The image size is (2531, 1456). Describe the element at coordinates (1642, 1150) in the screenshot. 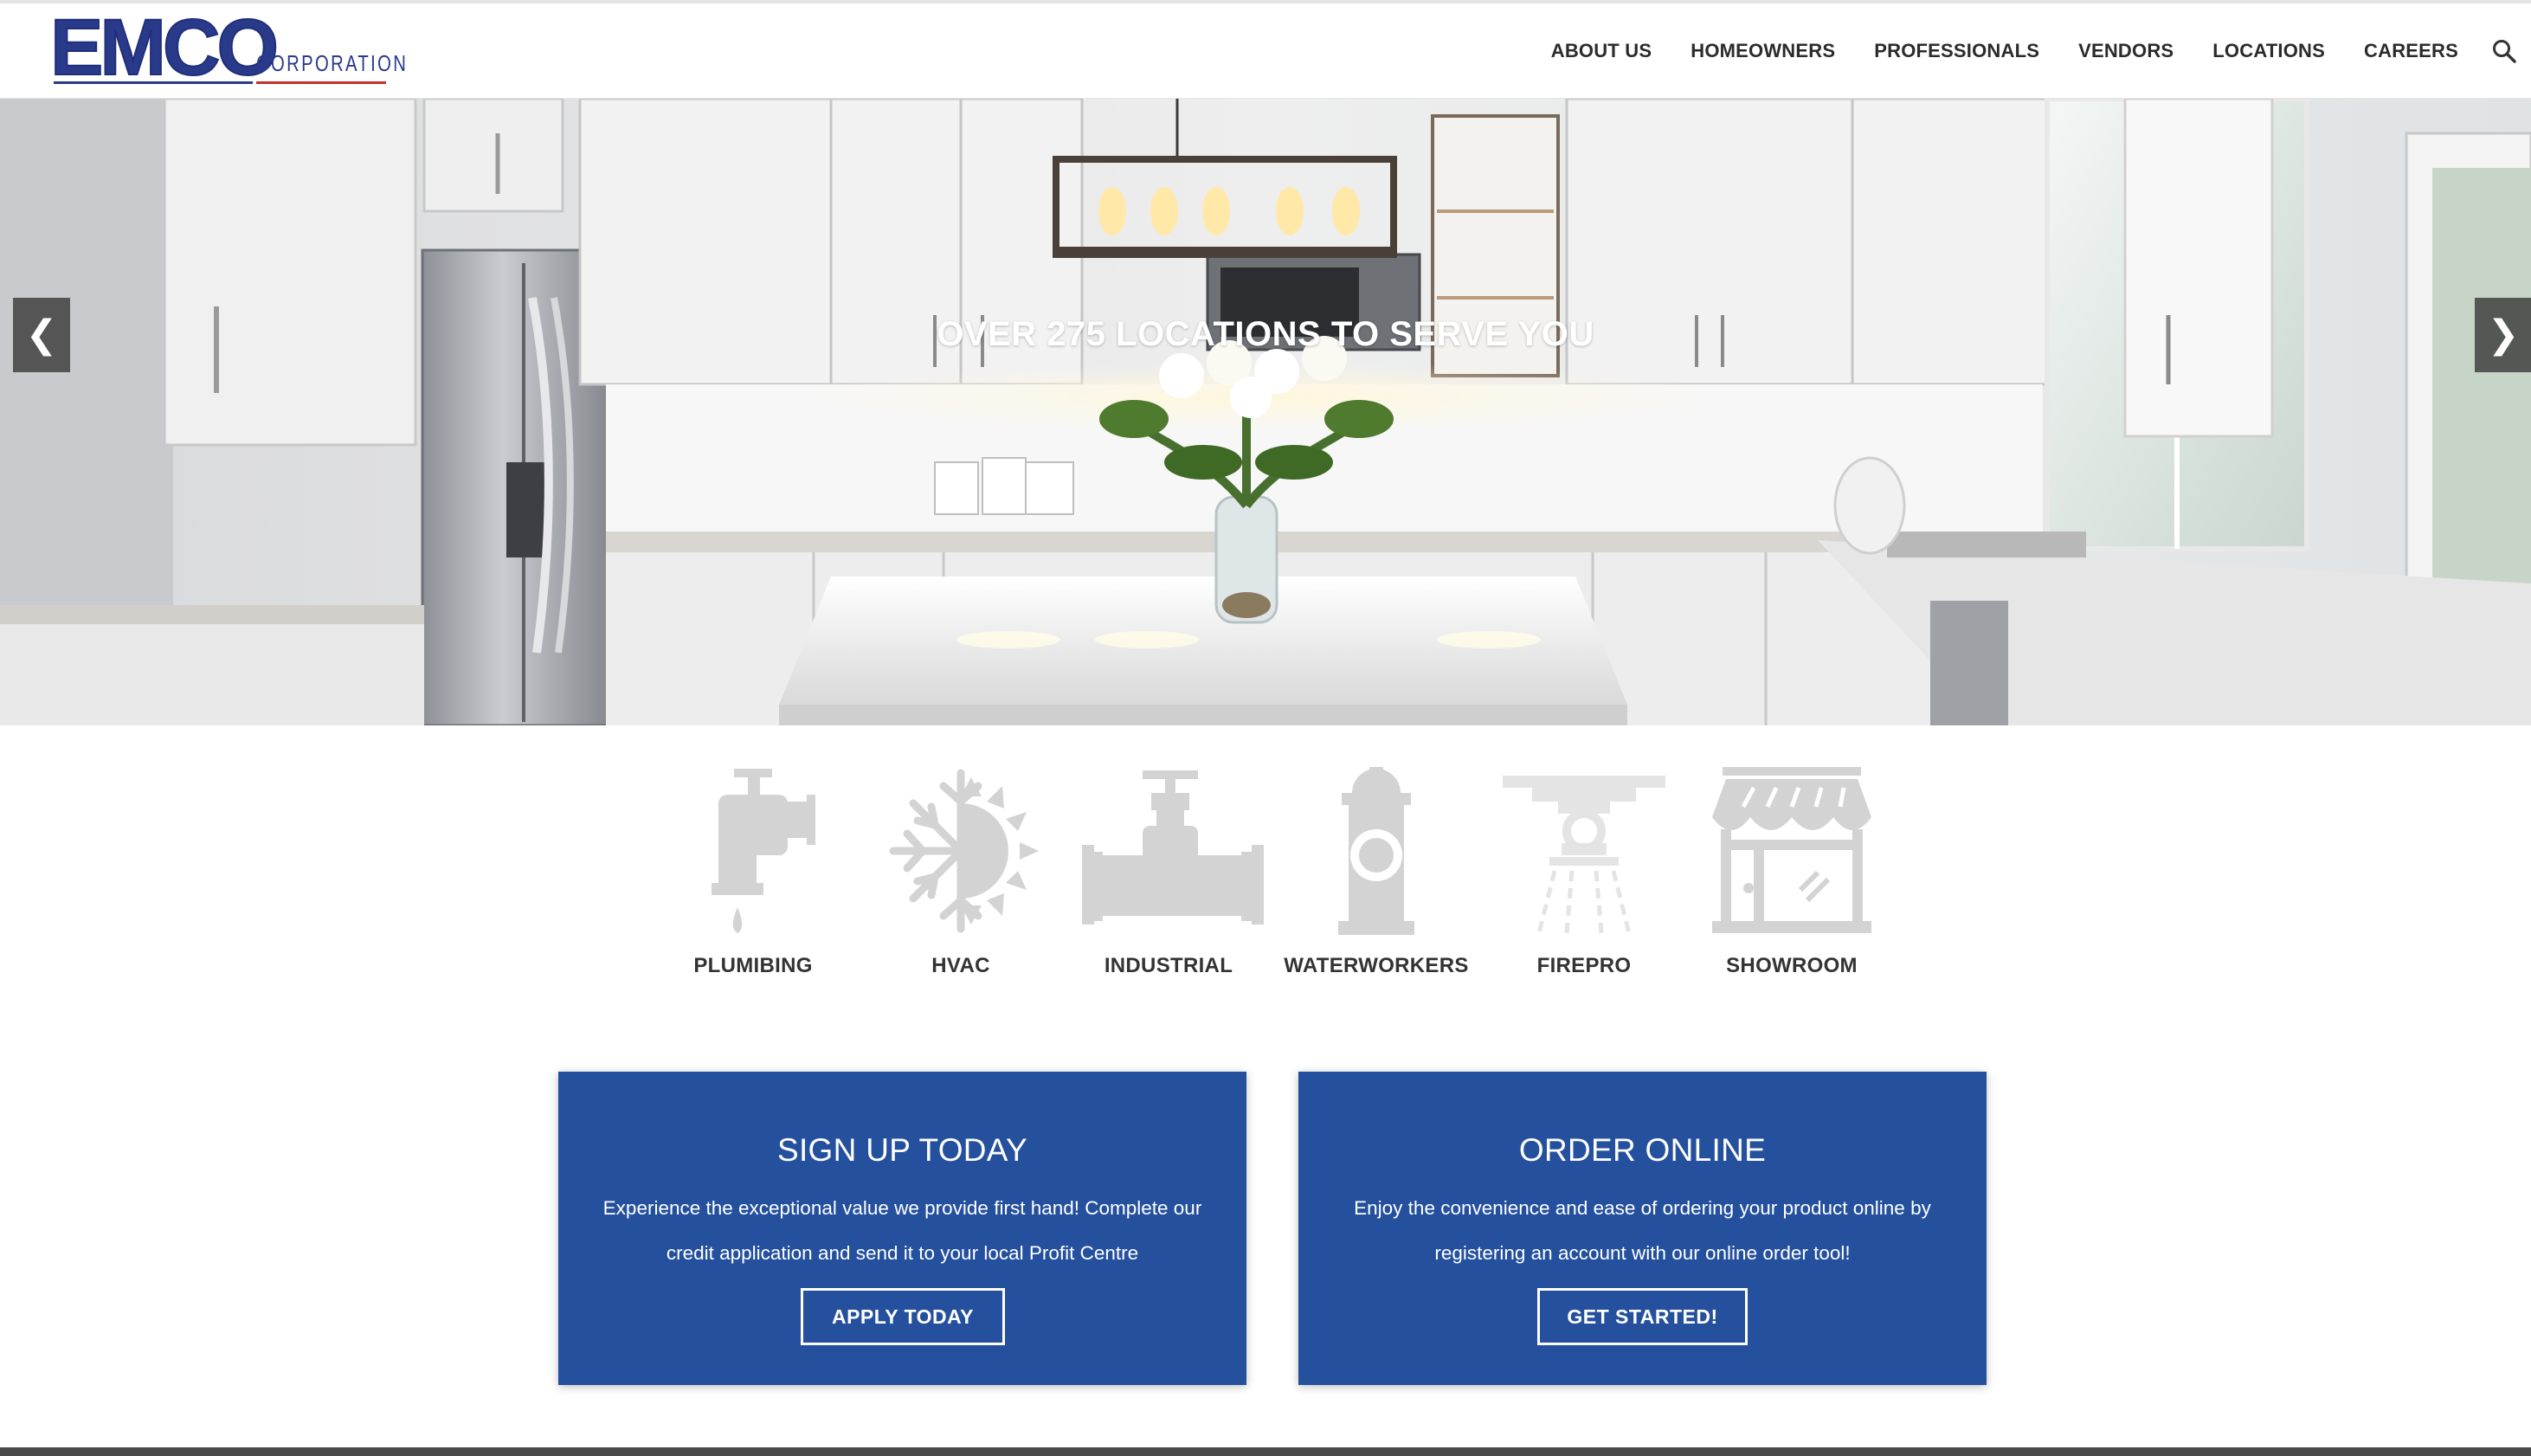

I see `order-card-title: ORDER ONLINE` at that location.